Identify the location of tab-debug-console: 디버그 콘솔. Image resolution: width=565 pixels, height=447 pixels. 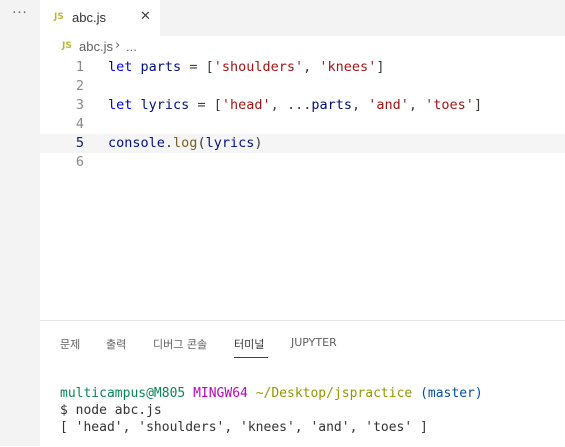
(180, 344).